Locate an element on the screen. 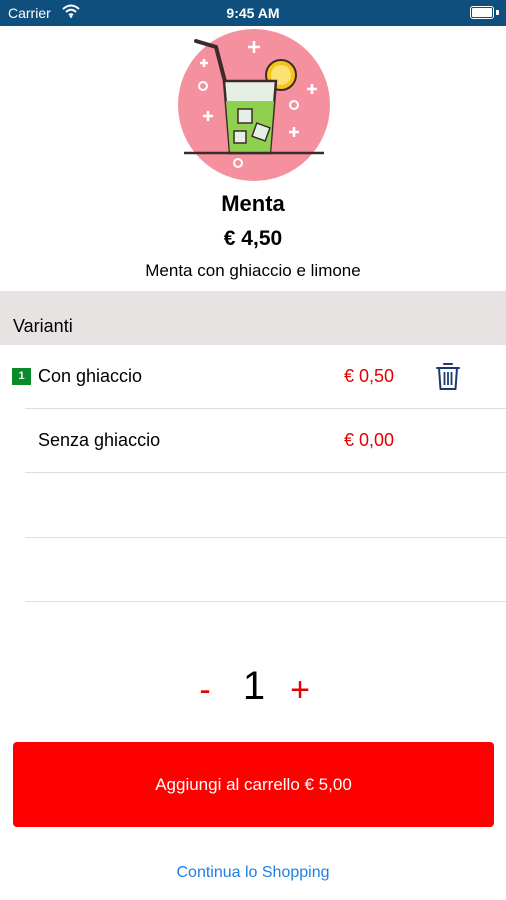 The image size is (506, 900). variant-price: € 0,00 is located at coordinates (368, 440).